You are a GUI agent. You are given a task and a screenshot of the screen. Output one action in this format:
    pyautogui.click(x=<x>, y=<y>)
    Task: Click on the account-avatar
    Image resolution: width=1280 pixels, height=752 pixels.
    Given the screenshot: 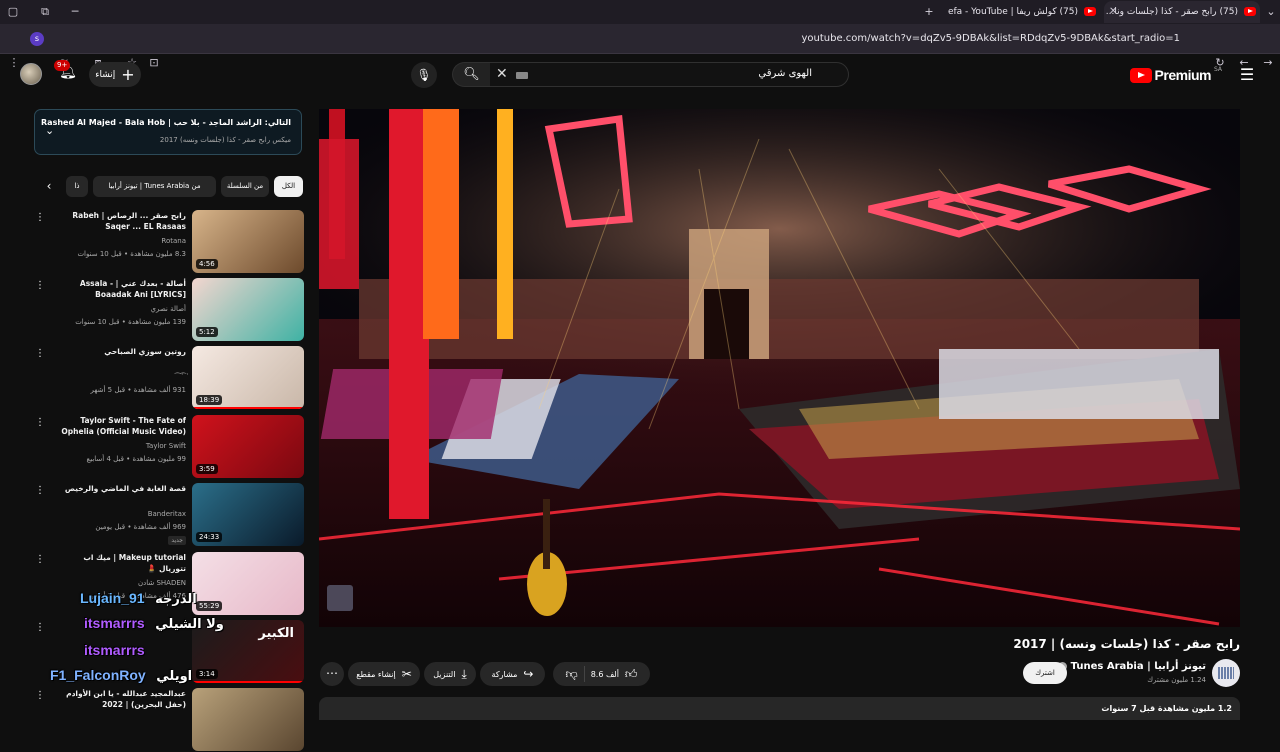 What is the action you would take?
    pyautogui.click(x=31, y=74)
    